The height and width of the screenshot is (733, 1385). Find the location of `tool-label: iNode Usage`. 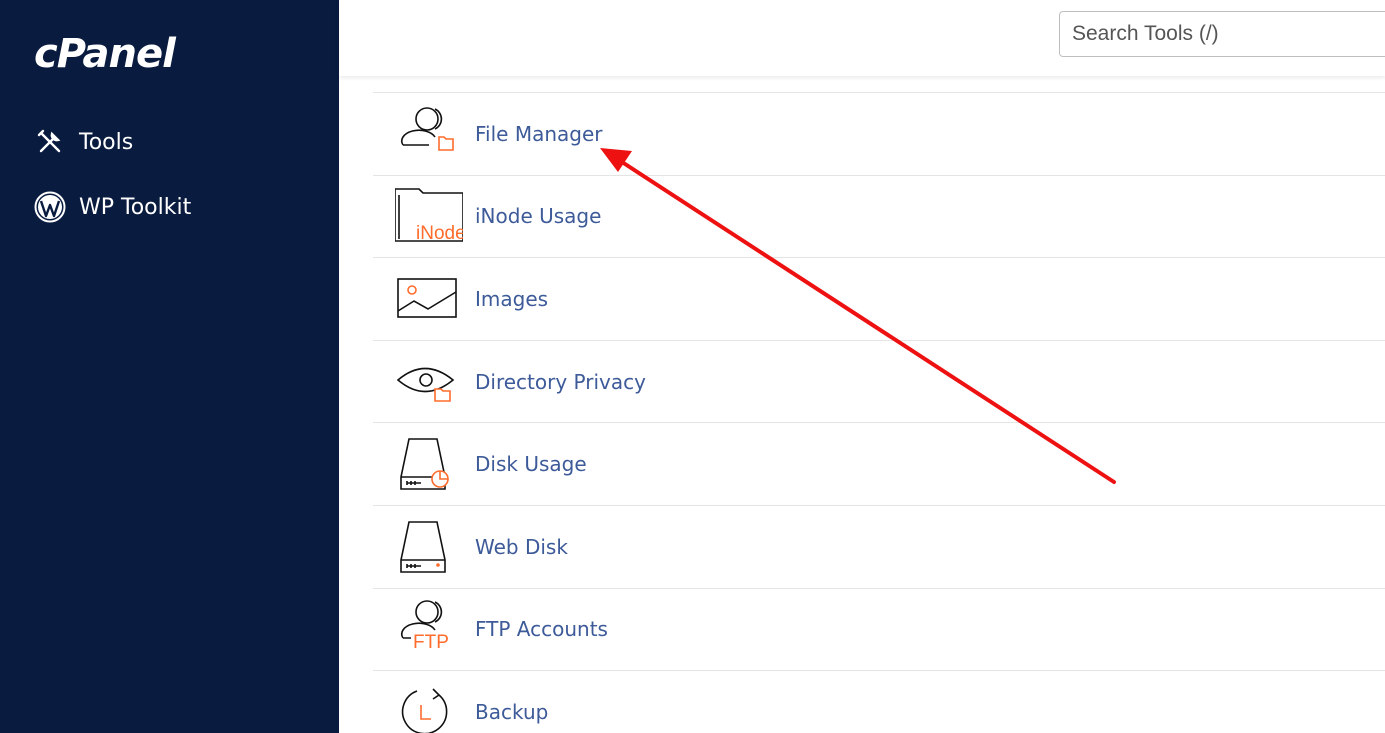

tool-label: iNode Usage is located at coordinates (538, 216).